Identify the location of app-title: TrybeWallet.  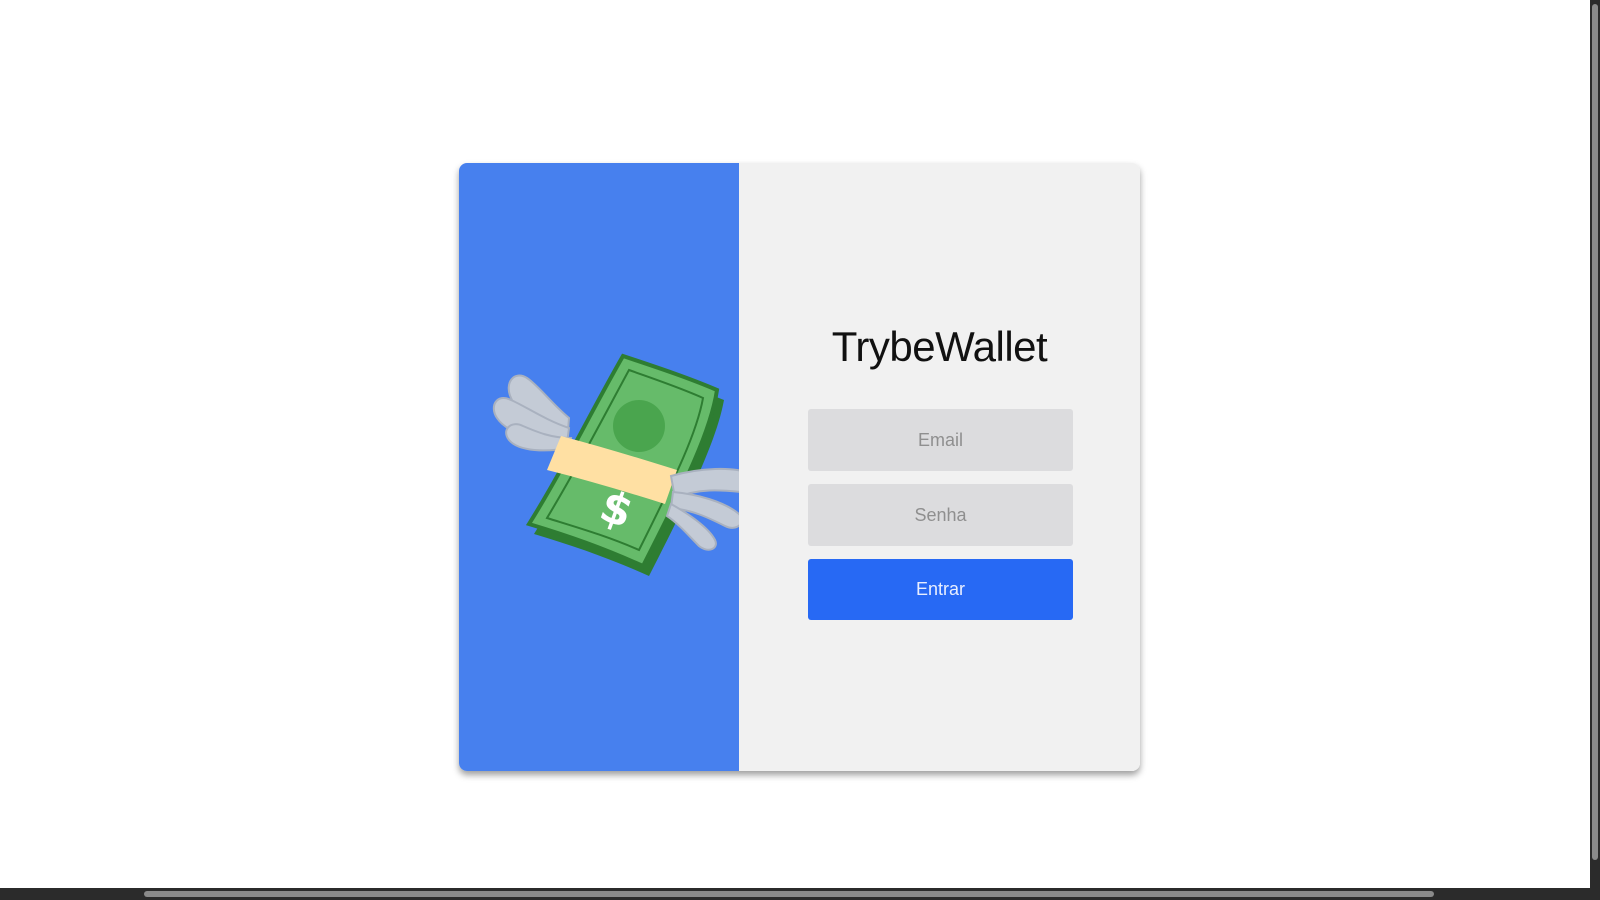
(939, 346).